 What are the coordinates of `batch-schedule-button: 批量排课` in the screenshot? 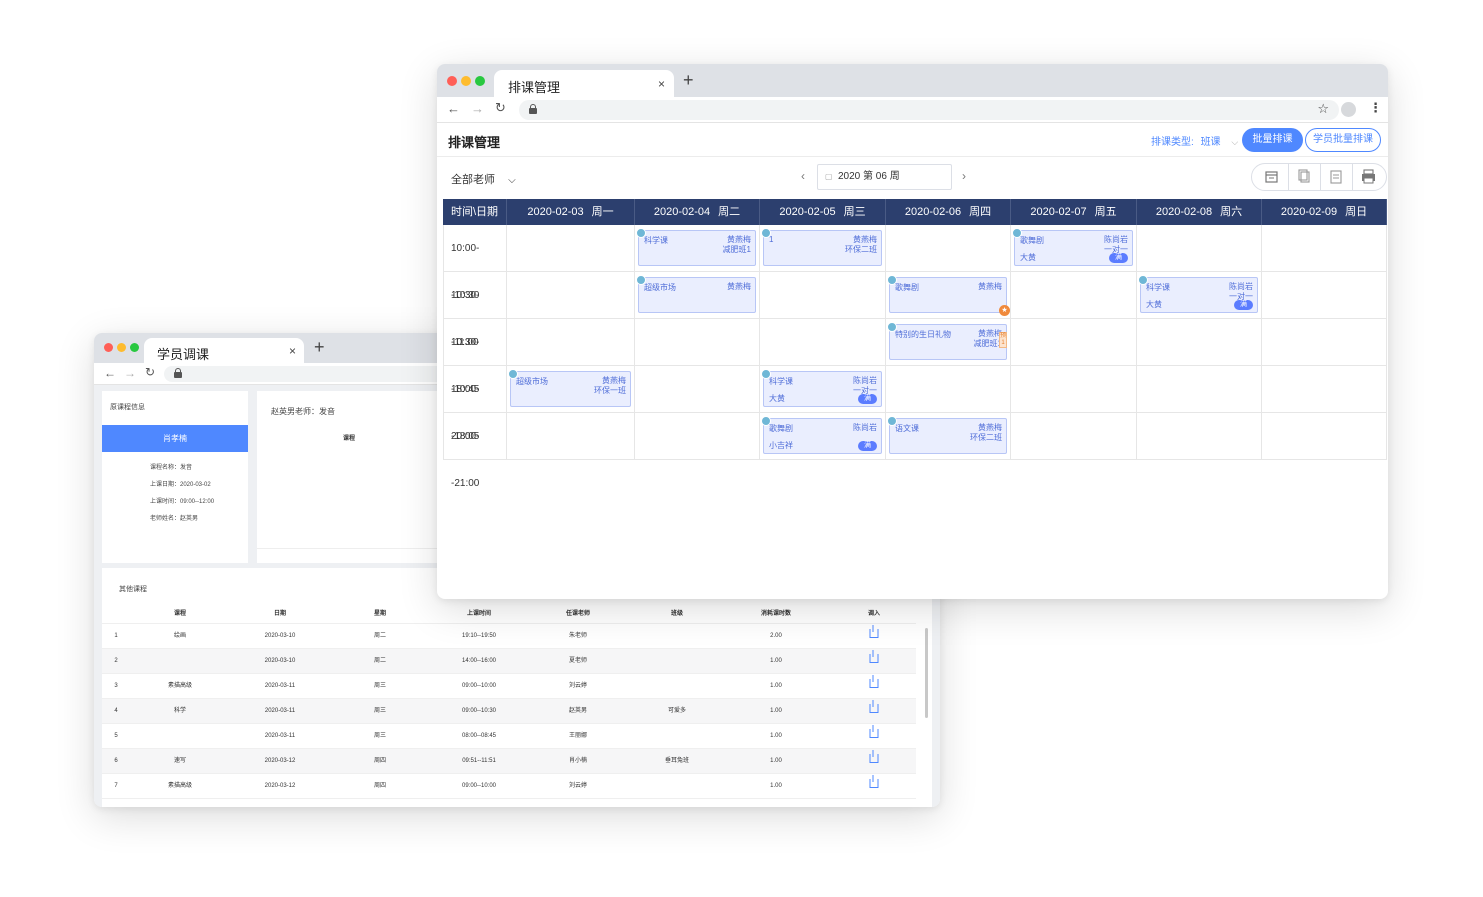 It's located at (1272, 140).